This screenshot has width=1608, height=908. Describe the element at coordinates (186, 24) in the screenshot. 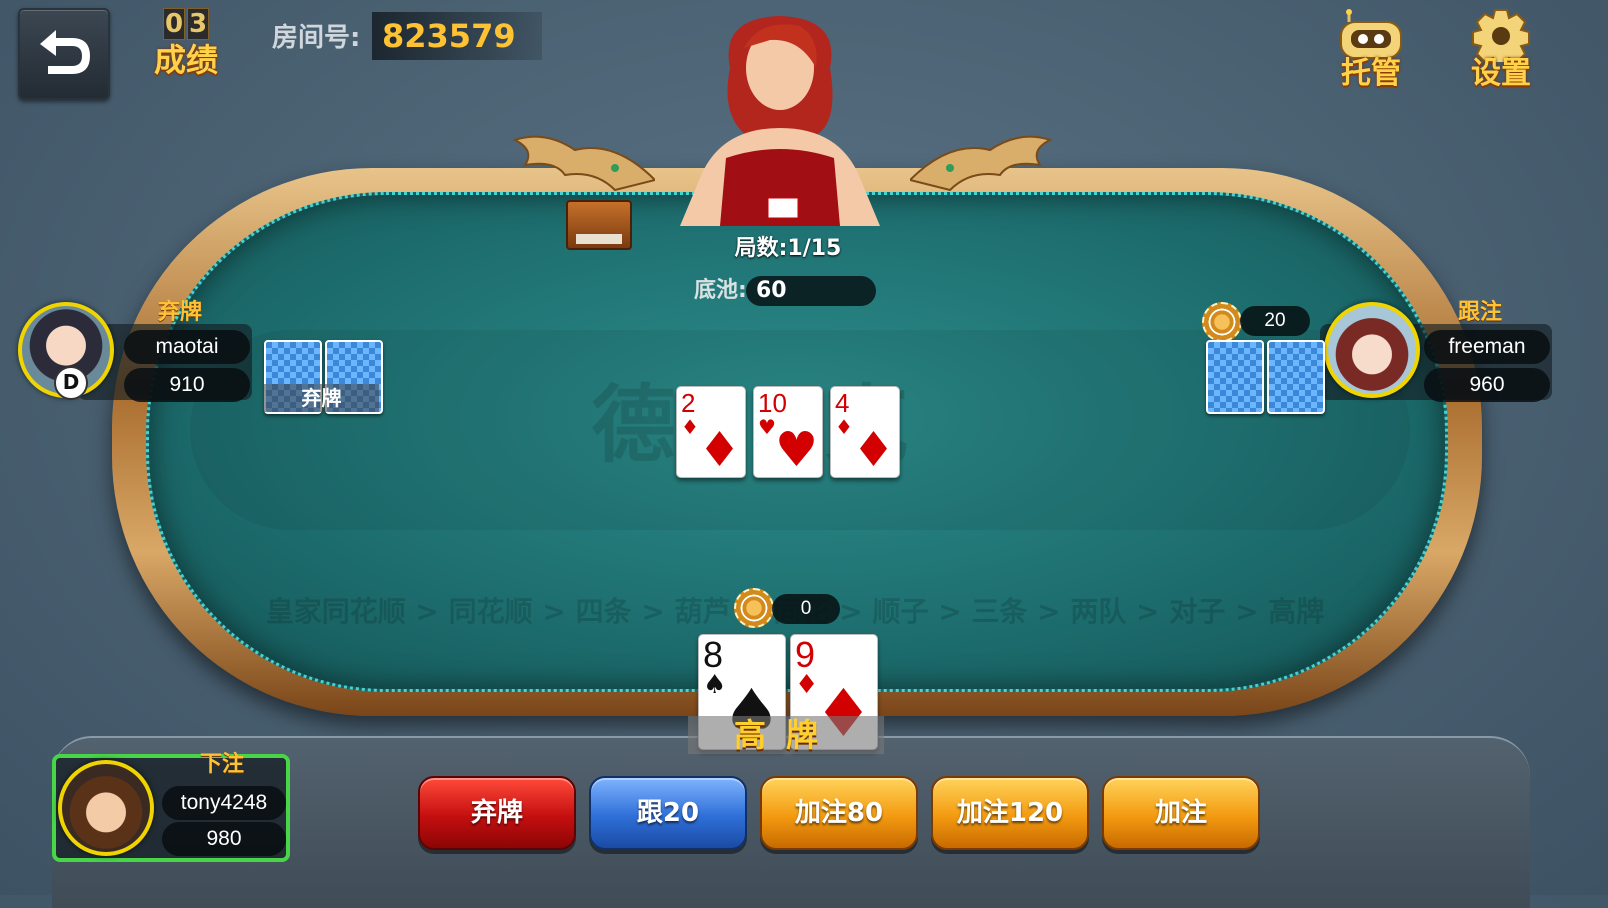

I see `score-counter: 0 3` at that location.